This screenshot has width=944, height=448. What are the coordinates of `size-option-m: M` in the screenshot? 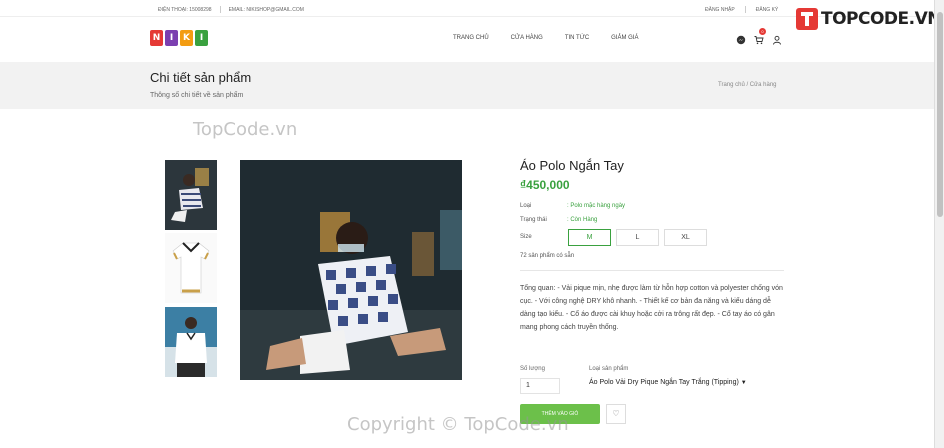 It's located at (589, 237).